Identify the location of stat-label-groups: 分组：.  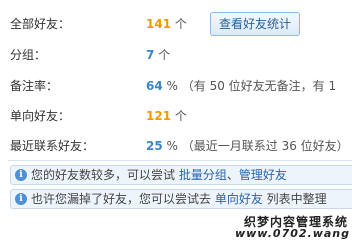
(28, 55).